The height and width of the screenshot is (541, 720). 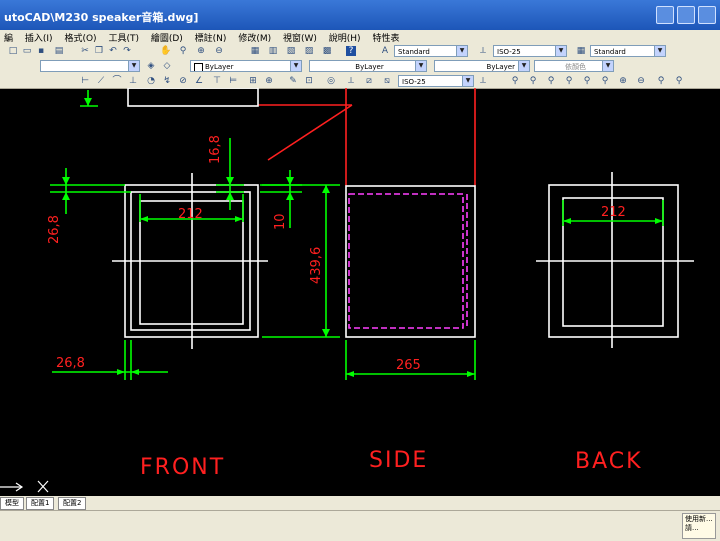 I want to click on jogged-dim-icon: ↯, so click(x=167, y=81).